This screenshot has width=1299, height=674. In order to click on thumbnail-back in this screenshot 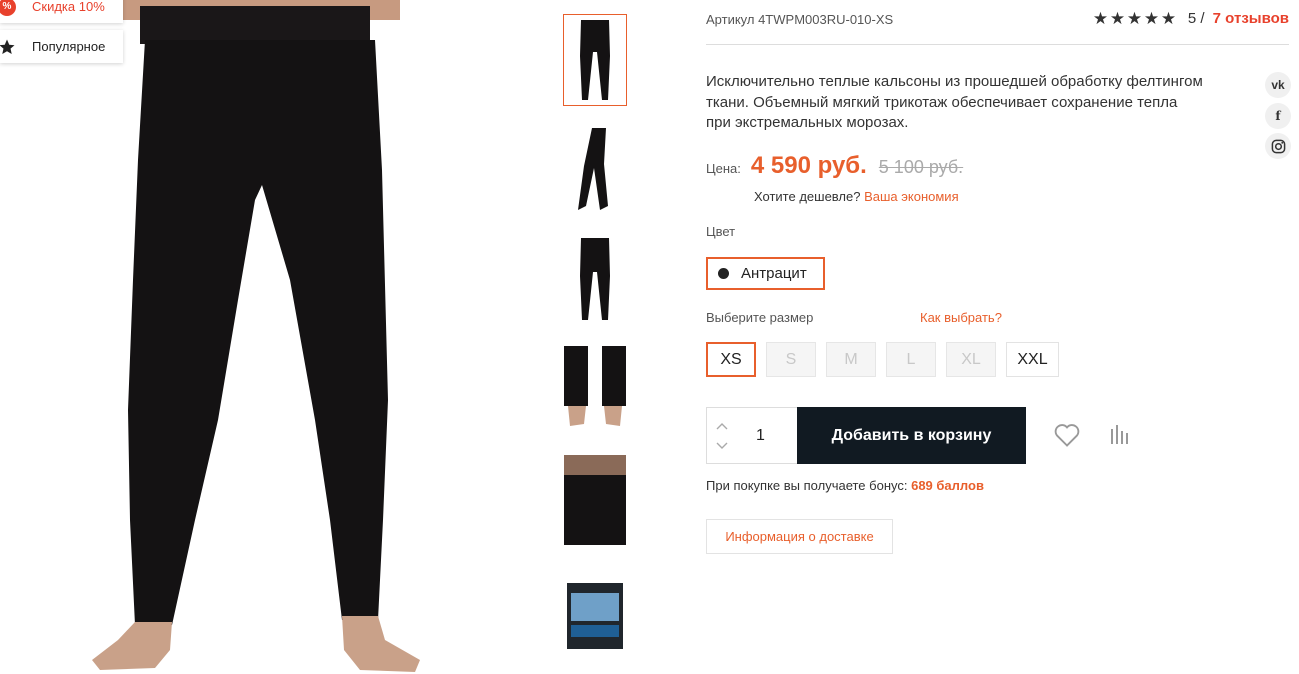, I will do `click(595, 280)`.